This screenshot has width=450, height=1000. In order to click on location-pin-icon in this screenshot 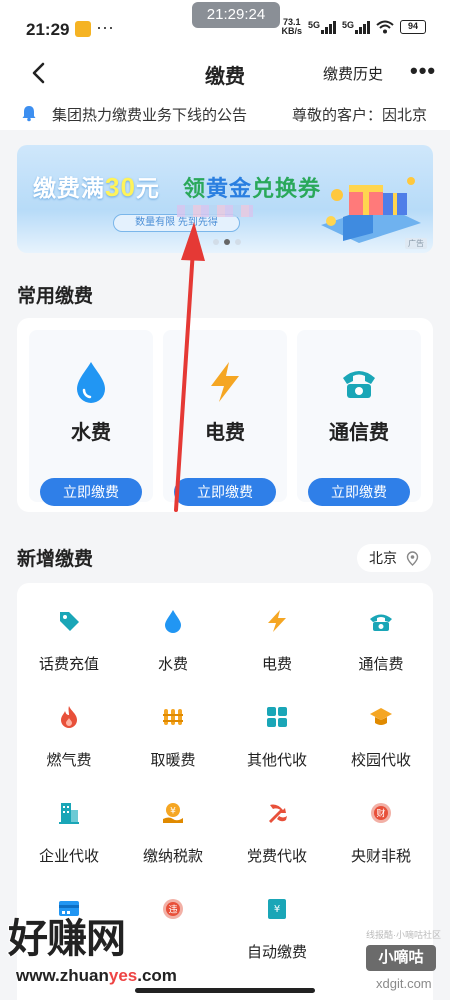, I will do `click(412, 558)`.